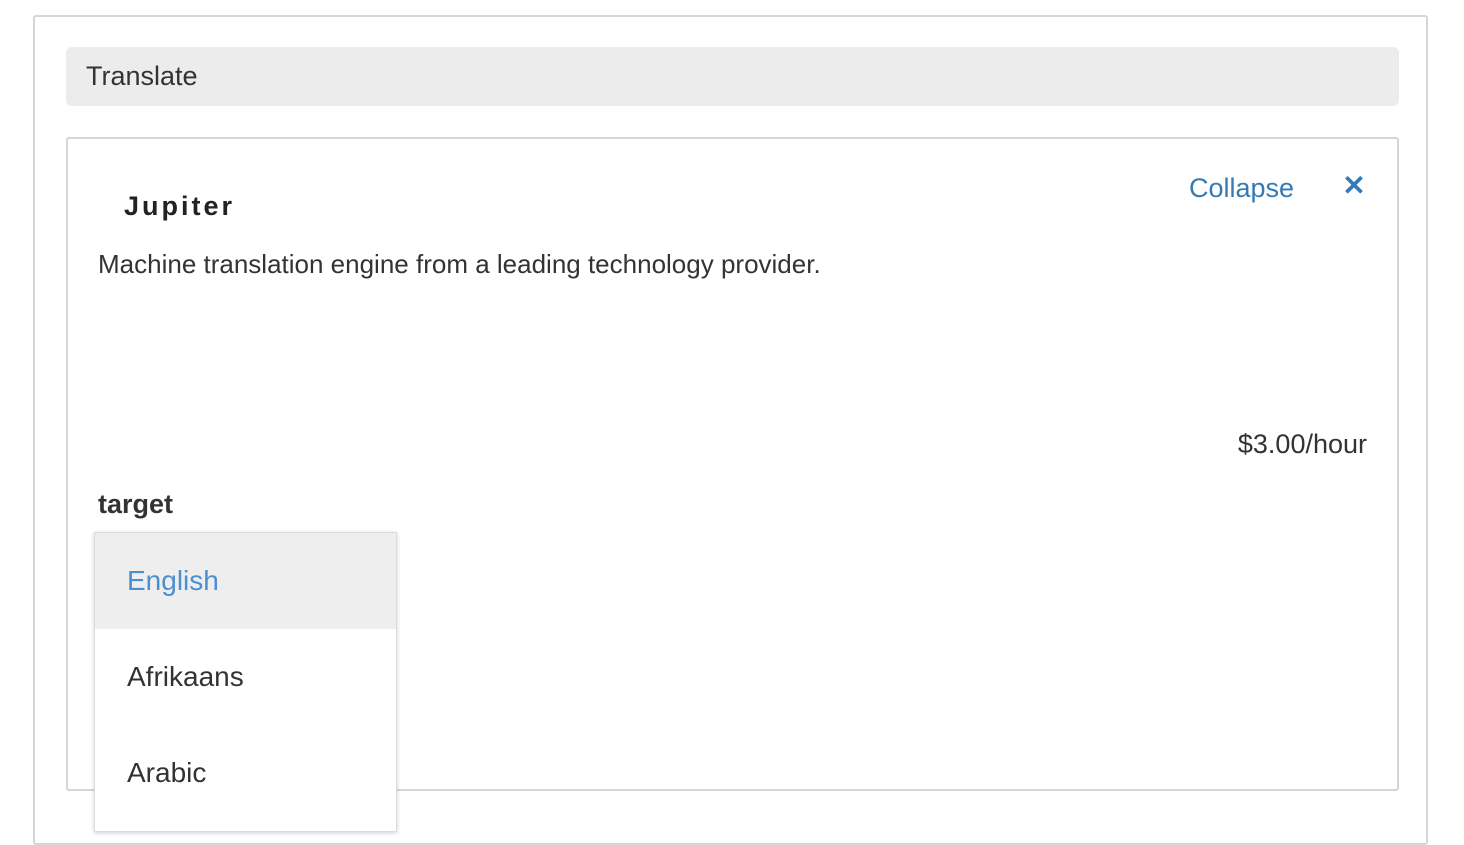 The width and height of the screenshot is (1464, 845). I want to click on section-header: Translate, so click(732, 76).